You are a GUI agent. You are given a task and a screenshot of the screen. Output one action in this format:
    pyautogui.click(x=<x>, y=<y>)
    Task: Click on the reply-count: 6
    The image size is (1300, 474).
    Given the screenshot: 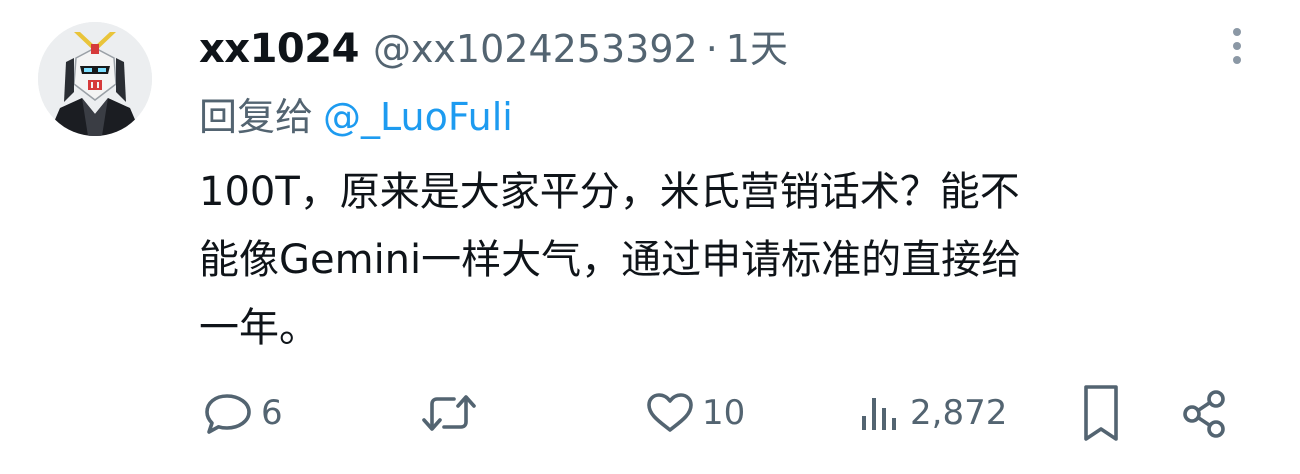 What is the action you would take?
    pyautogui.click(x=272, y=413)
    